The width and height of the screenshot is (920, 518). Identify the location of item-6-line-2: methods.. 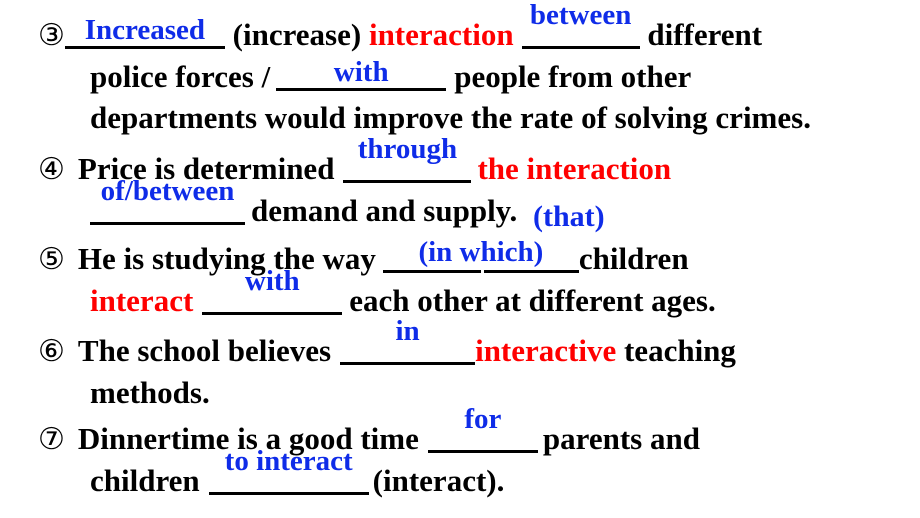
(387, 392).